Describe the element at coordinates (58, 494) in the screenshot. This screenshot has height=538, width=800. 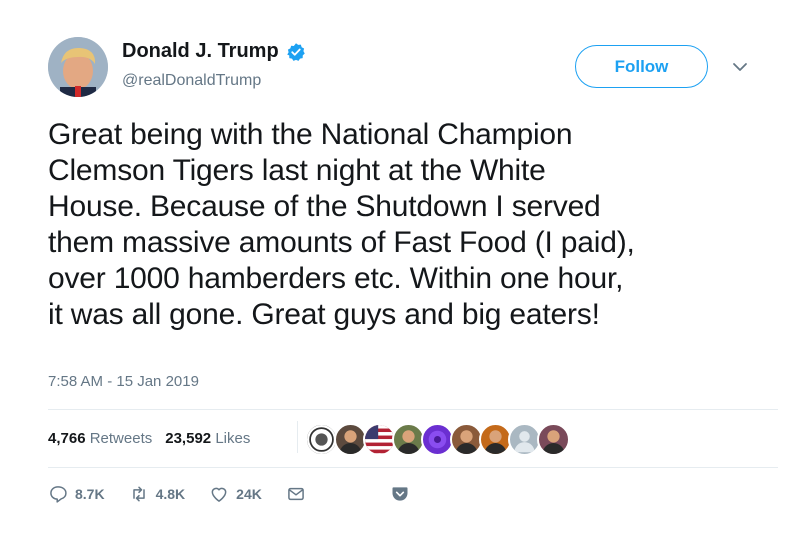
I see `reply-icon` at that location.